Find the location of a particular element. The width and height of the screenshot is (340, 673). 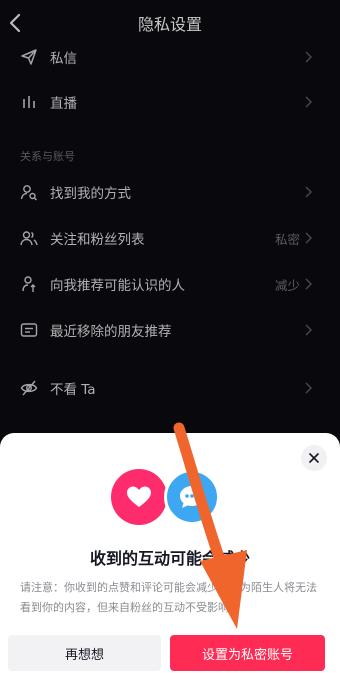

heart-badge is located at coordinates (139, 497).